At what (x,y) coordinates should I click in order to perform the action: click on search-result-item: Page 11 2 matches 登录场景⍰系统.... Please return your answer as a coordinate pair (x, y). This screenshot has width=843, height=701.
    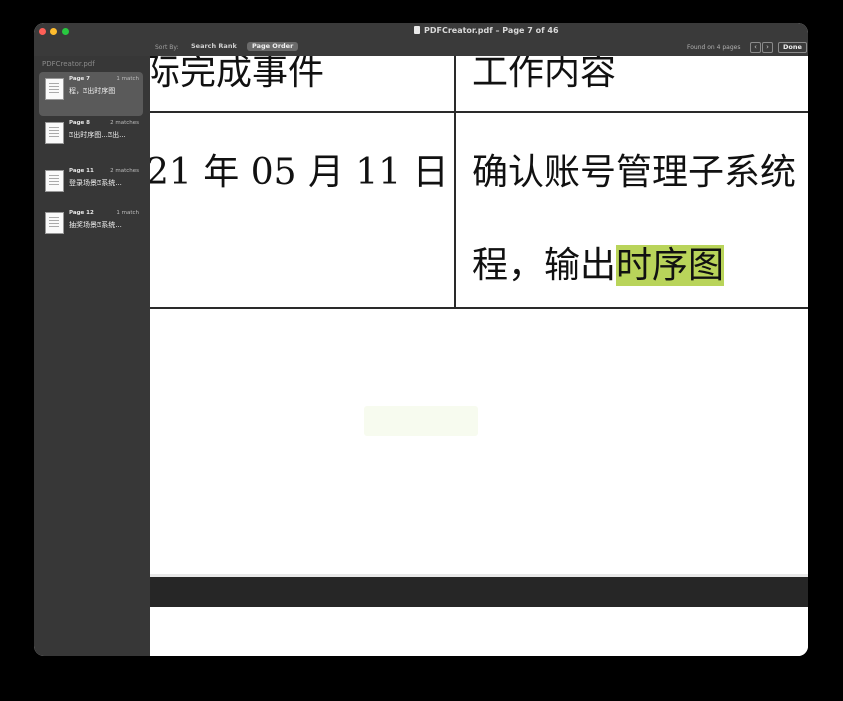
    Looking at the image, I should click on (91, 186).